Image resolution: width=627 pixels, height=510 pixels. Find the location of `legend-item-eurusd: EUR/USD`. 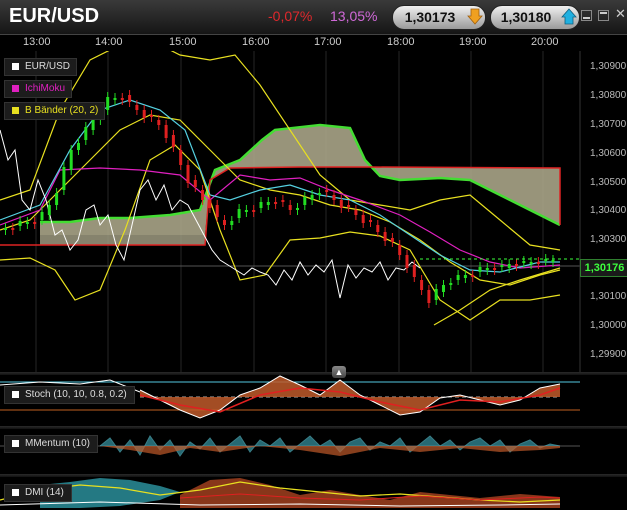

legend-item-eurusd: EUR/USD is located at coordinates (41, 67).